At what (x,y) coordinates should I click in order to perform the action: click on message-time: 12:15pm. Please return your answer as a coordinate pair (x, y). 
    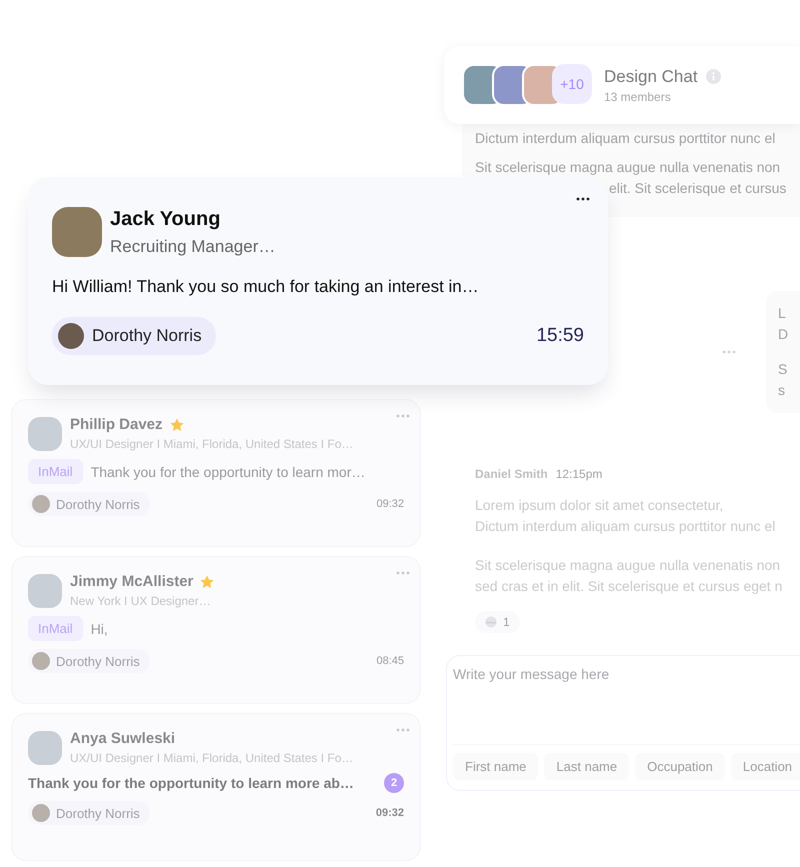
    Looking at the image, I should click on (579, 474).